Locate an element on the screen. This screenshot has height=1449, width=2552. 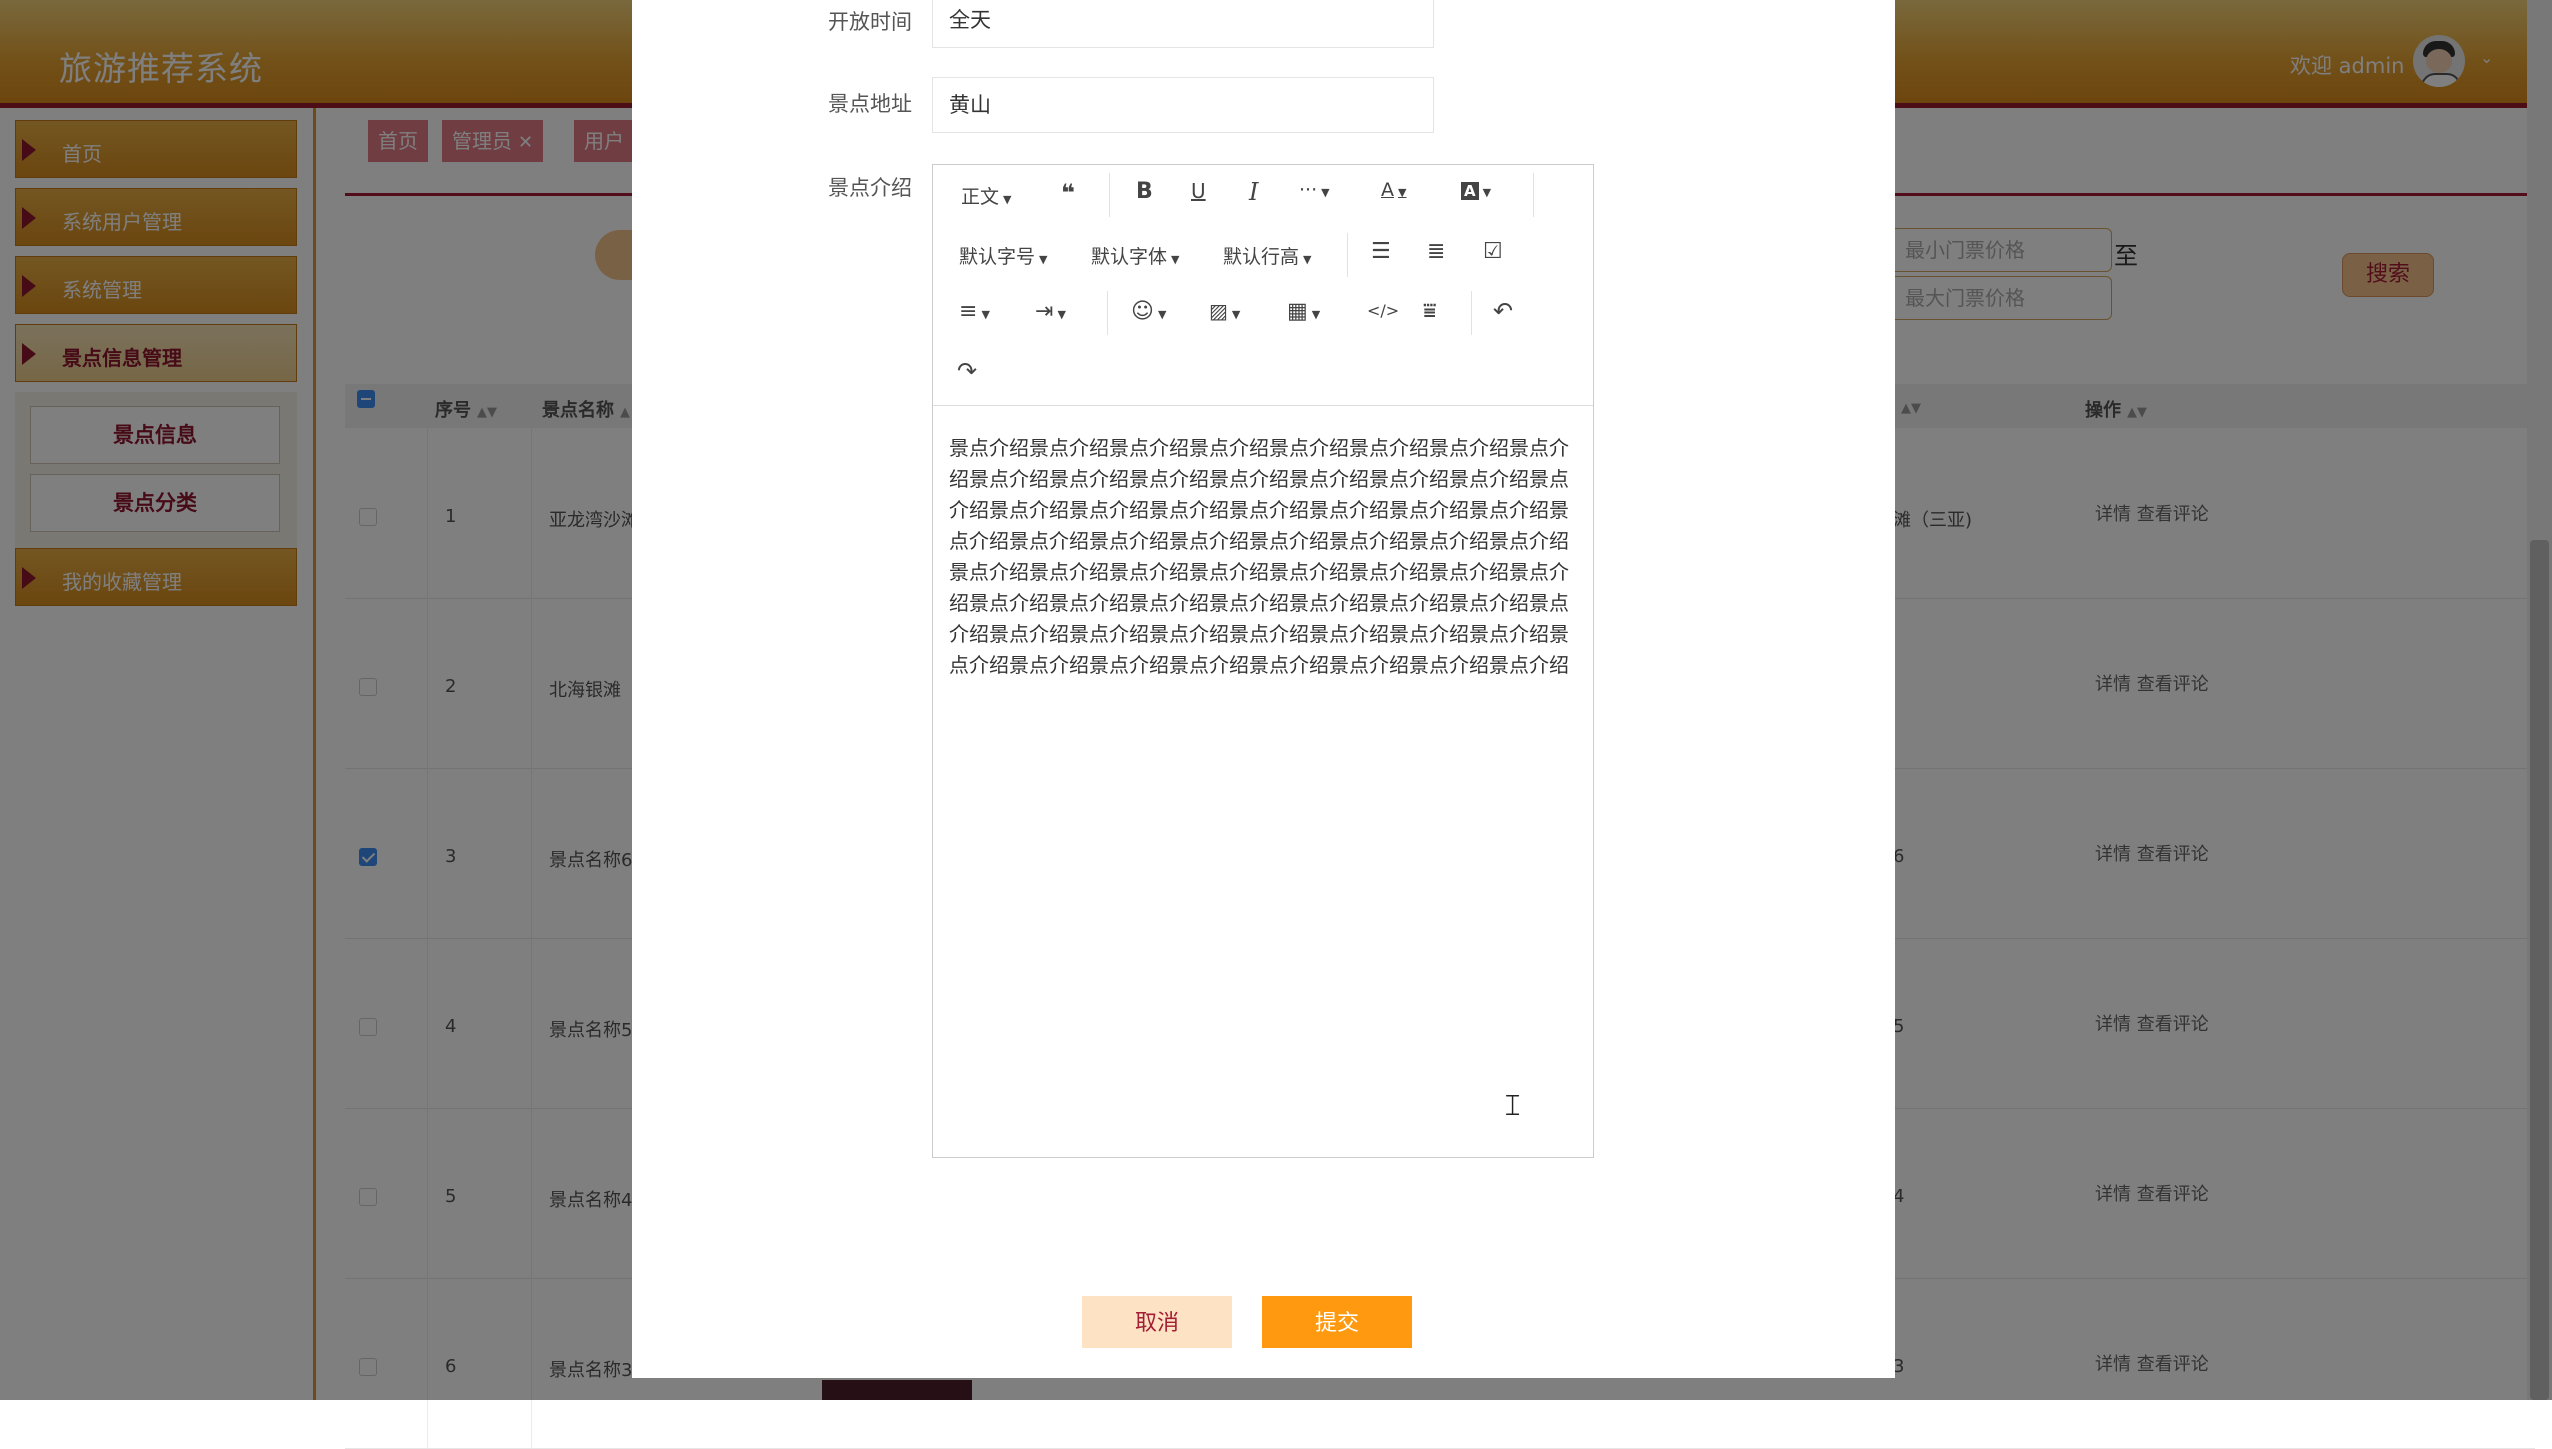
address-input: 黄山 is located at coordinates (1183, 105).